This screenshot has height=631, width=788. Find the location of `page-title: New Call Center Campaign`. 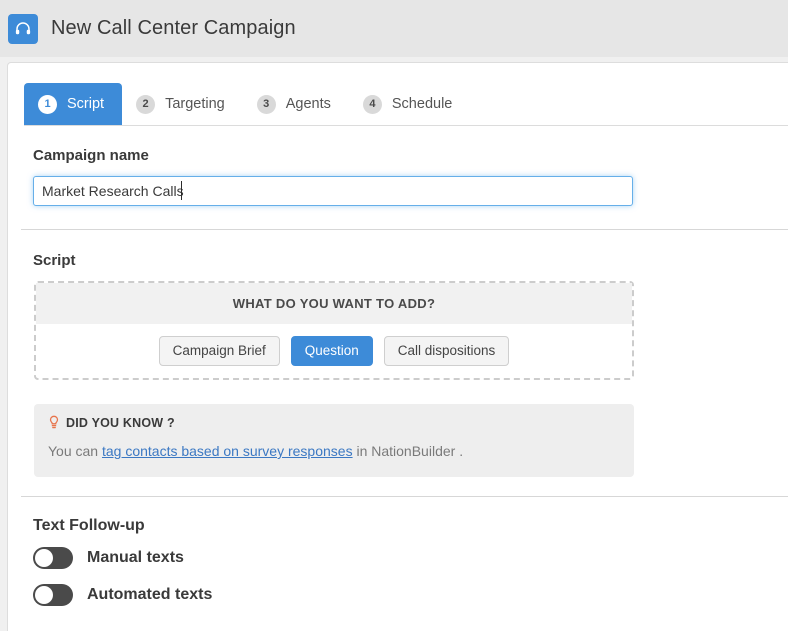

page-title: New Call Center Campaign is located at coordinates (173, 28).